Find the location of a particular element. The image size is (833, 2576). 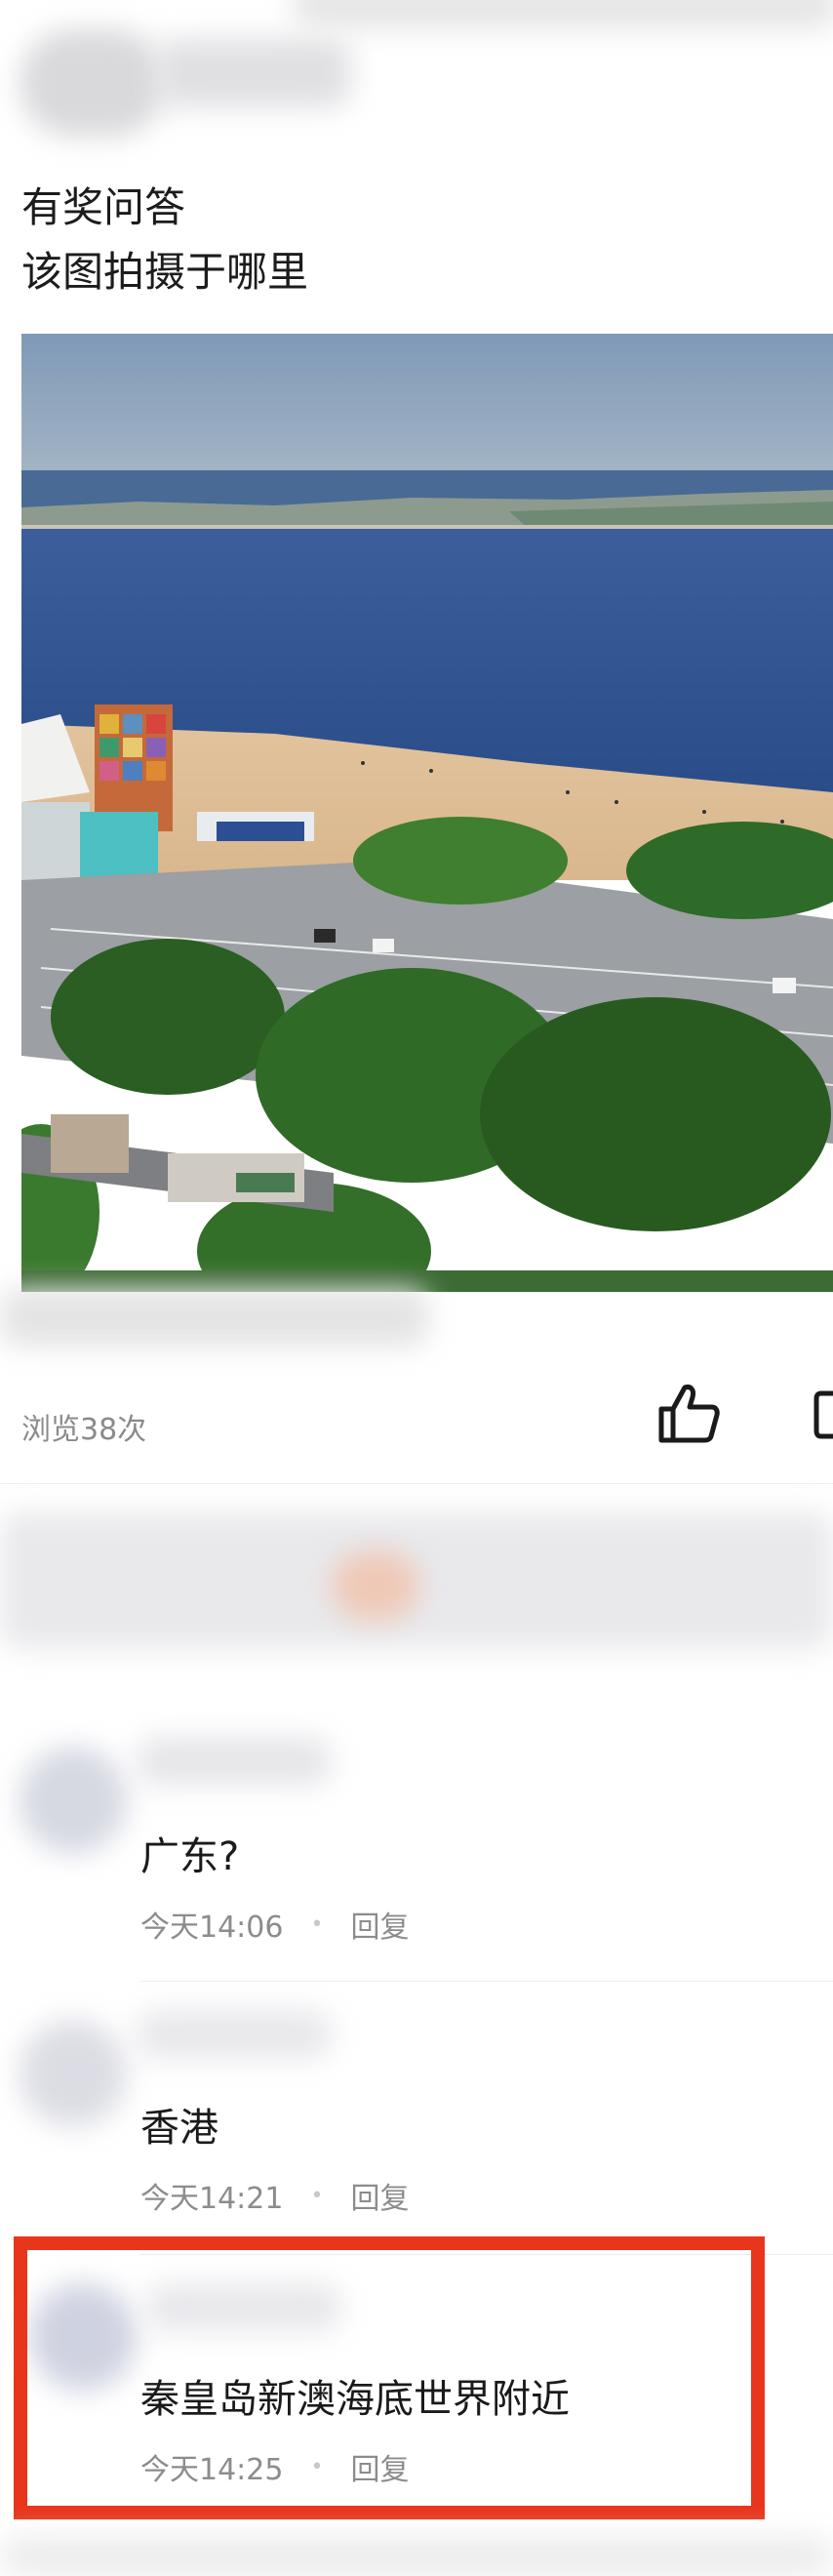

bottom-content-blurred is located at coordinates (416, 2556).